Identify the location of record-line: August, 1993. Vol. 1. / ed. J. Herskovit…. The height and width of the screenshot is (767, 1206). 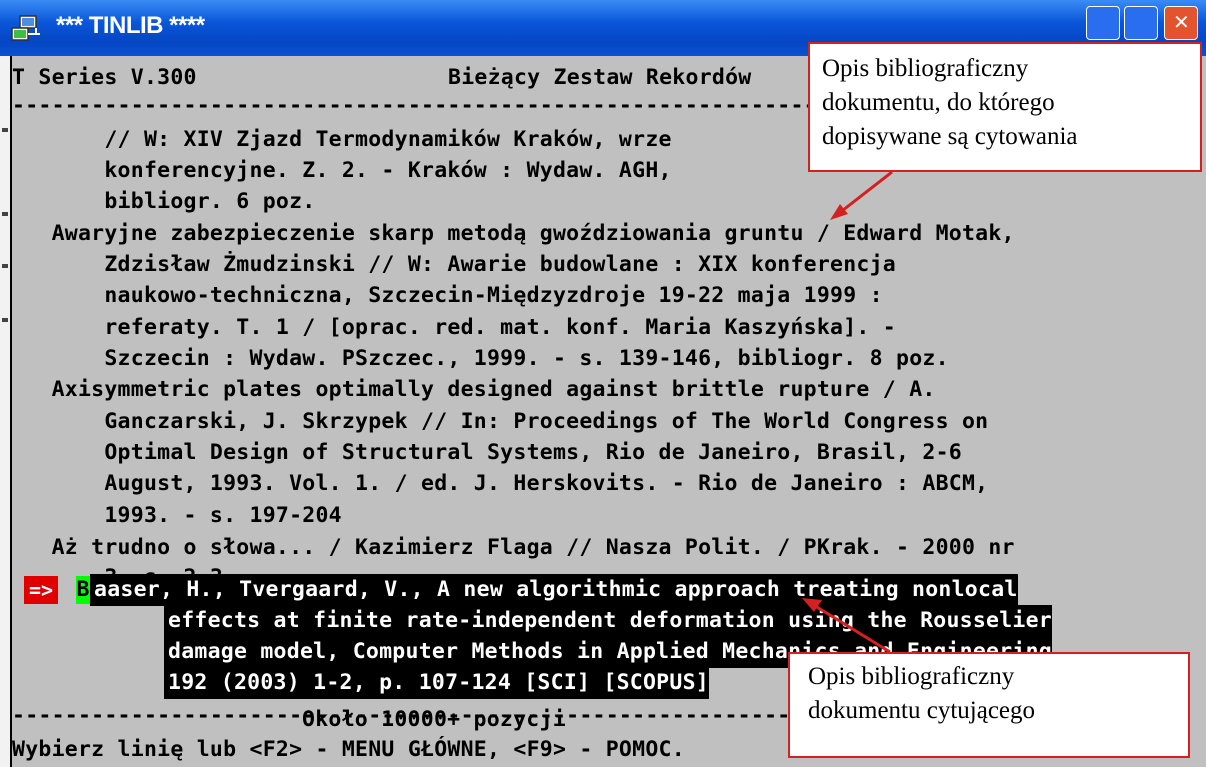
(500, 484).